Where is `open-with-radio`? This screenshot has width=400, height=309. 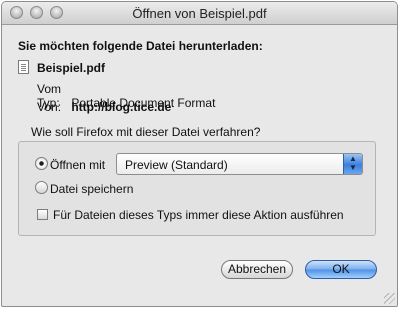
open-with-radio is located at coordinates (41, 163).